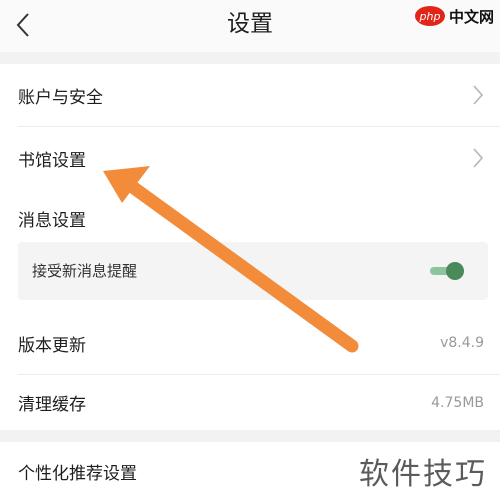  What do you see at coordinates (250, 218) in the screenshot?
I see `message-settings-row: 消息设置` at bounding box center [250, 218].